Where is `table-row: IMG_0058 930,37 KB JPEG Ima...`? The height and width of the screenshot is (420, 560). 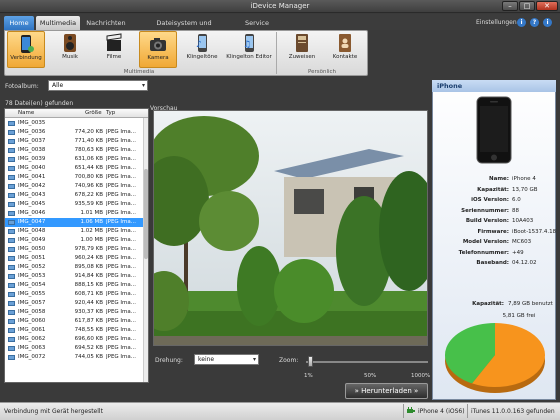 table-row: IMG_0058 930,37 KB JPEG Ima... is located at coordinates (74, 312).